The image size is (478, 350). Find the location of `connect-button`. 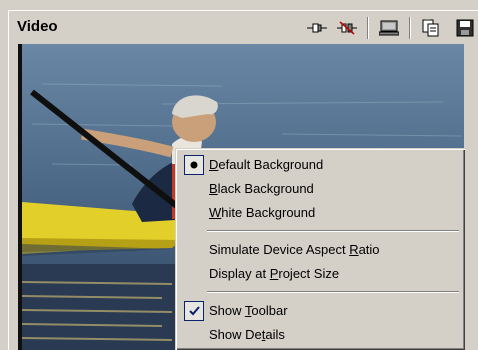

connect-button is located at coordinates (317, 28).